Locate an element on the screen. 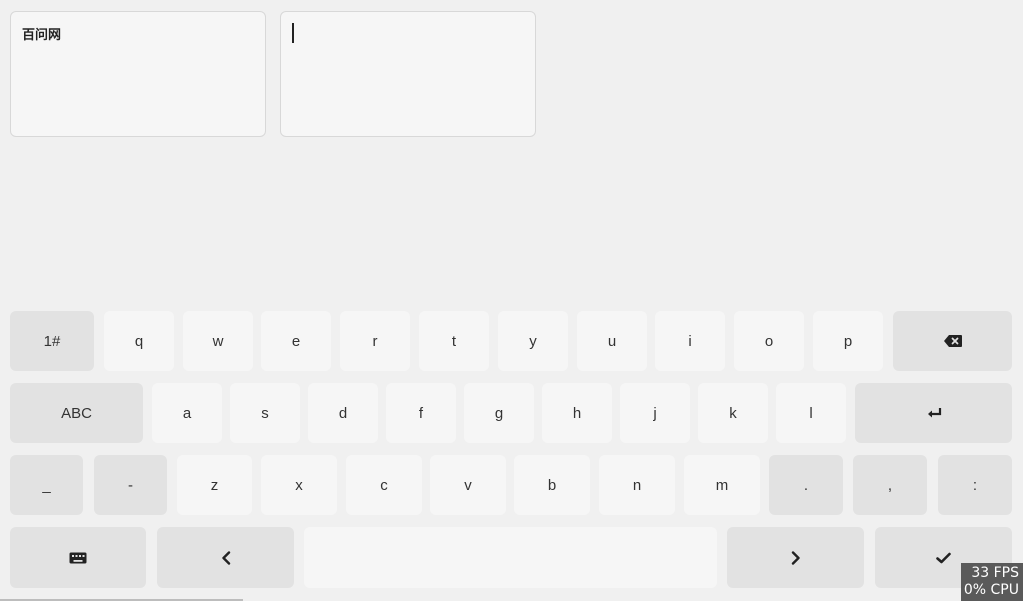 This screenshot has width=1023, height=601. key-u: u is located at coordinates (612, 341).